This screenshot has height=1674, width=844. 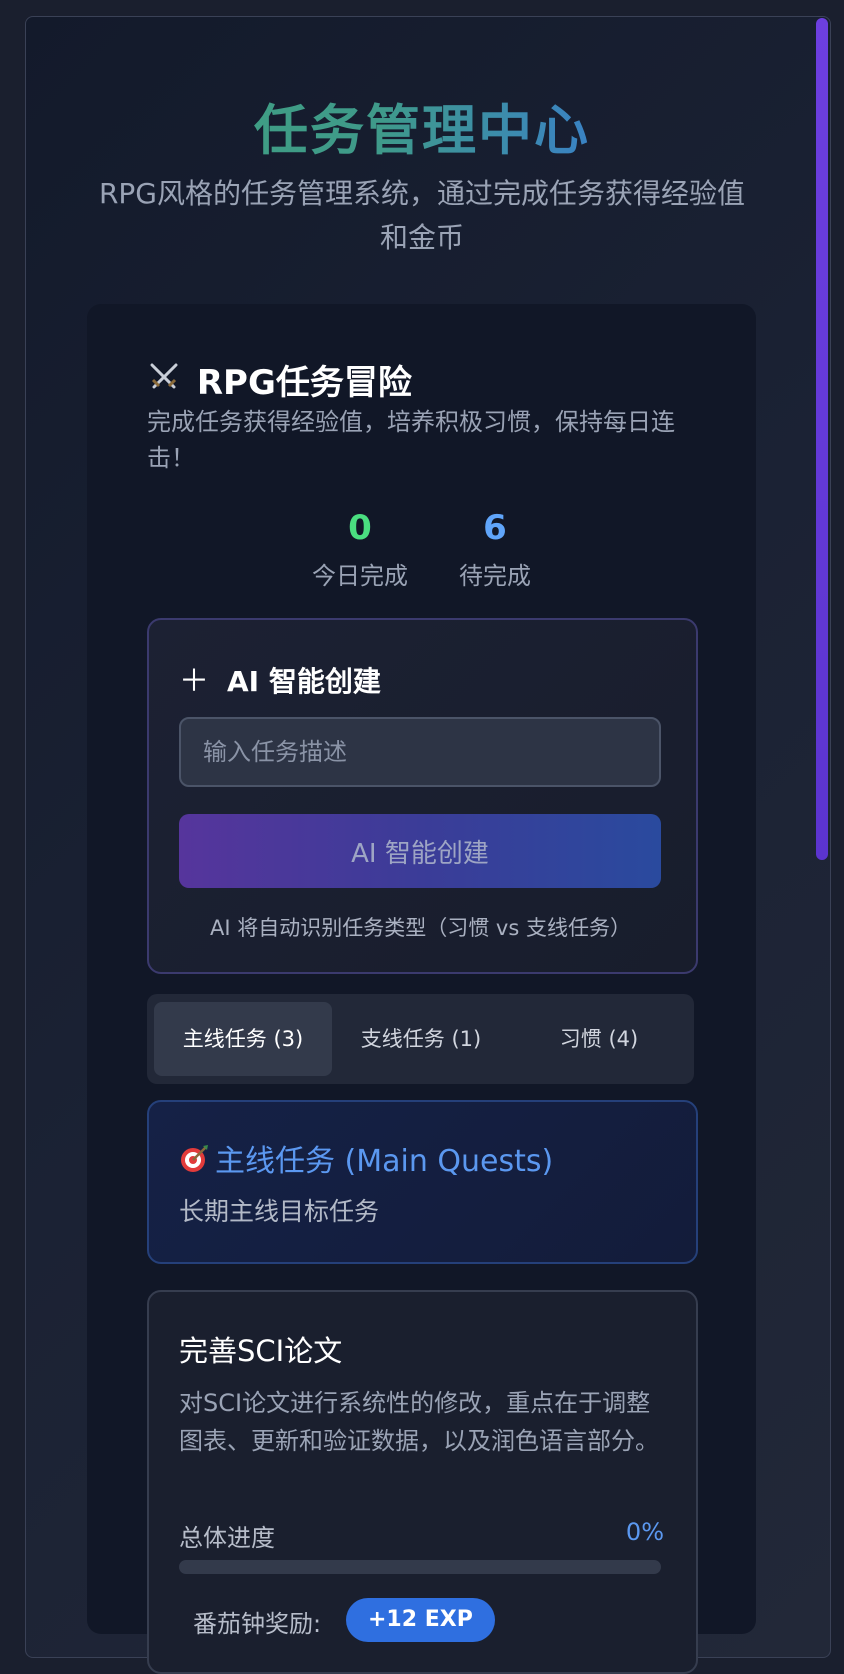 I want to click on stat-value: 6, so click(x=495, y=528).